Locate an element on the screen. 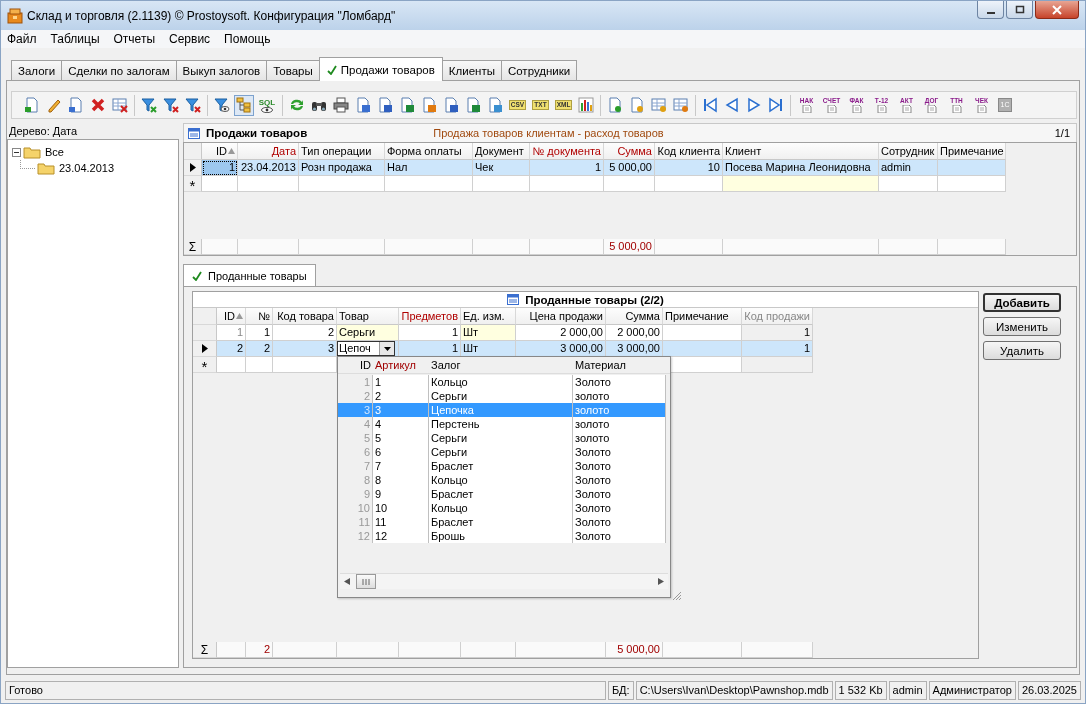  action-button: Удалить is located at coordinates (1022, 350).